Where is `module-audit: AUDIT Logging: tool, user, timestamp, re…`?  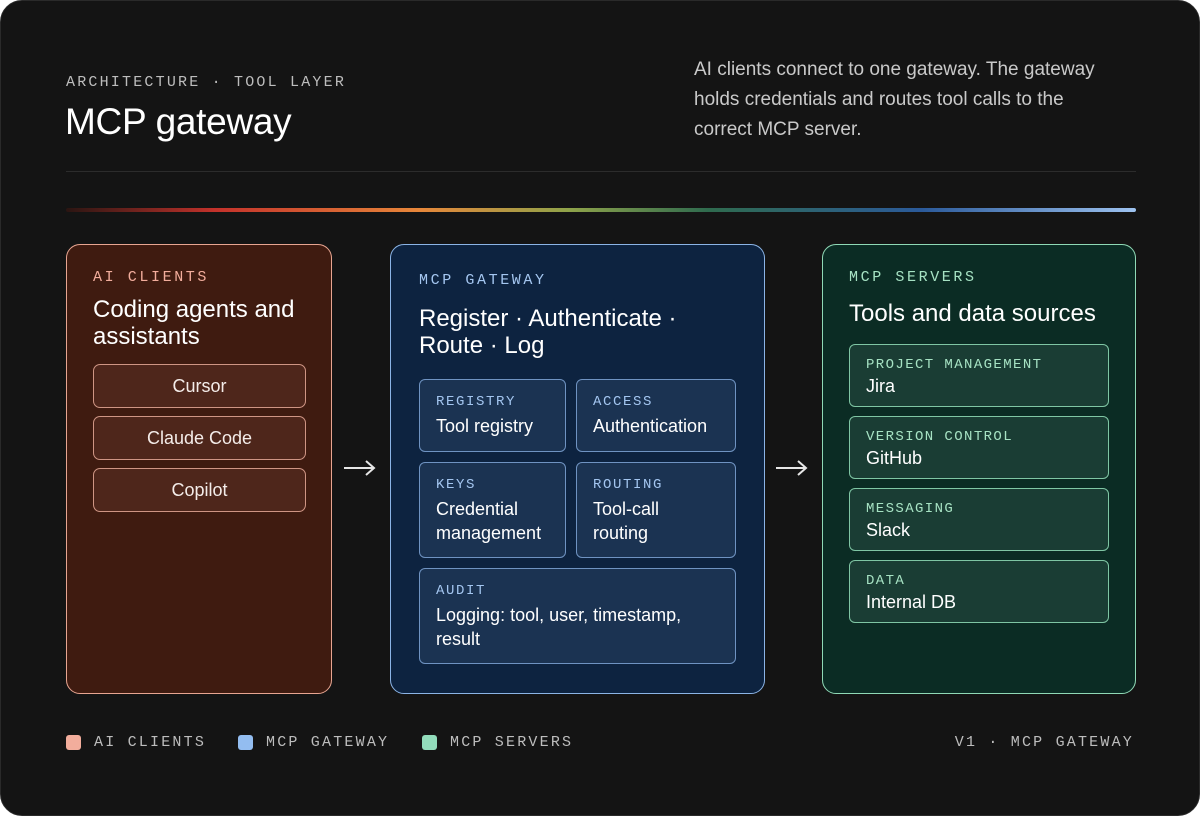 module-audit: AUDIT Logging: tool, user, timestamp, re… is located at coordinates (577, 616).